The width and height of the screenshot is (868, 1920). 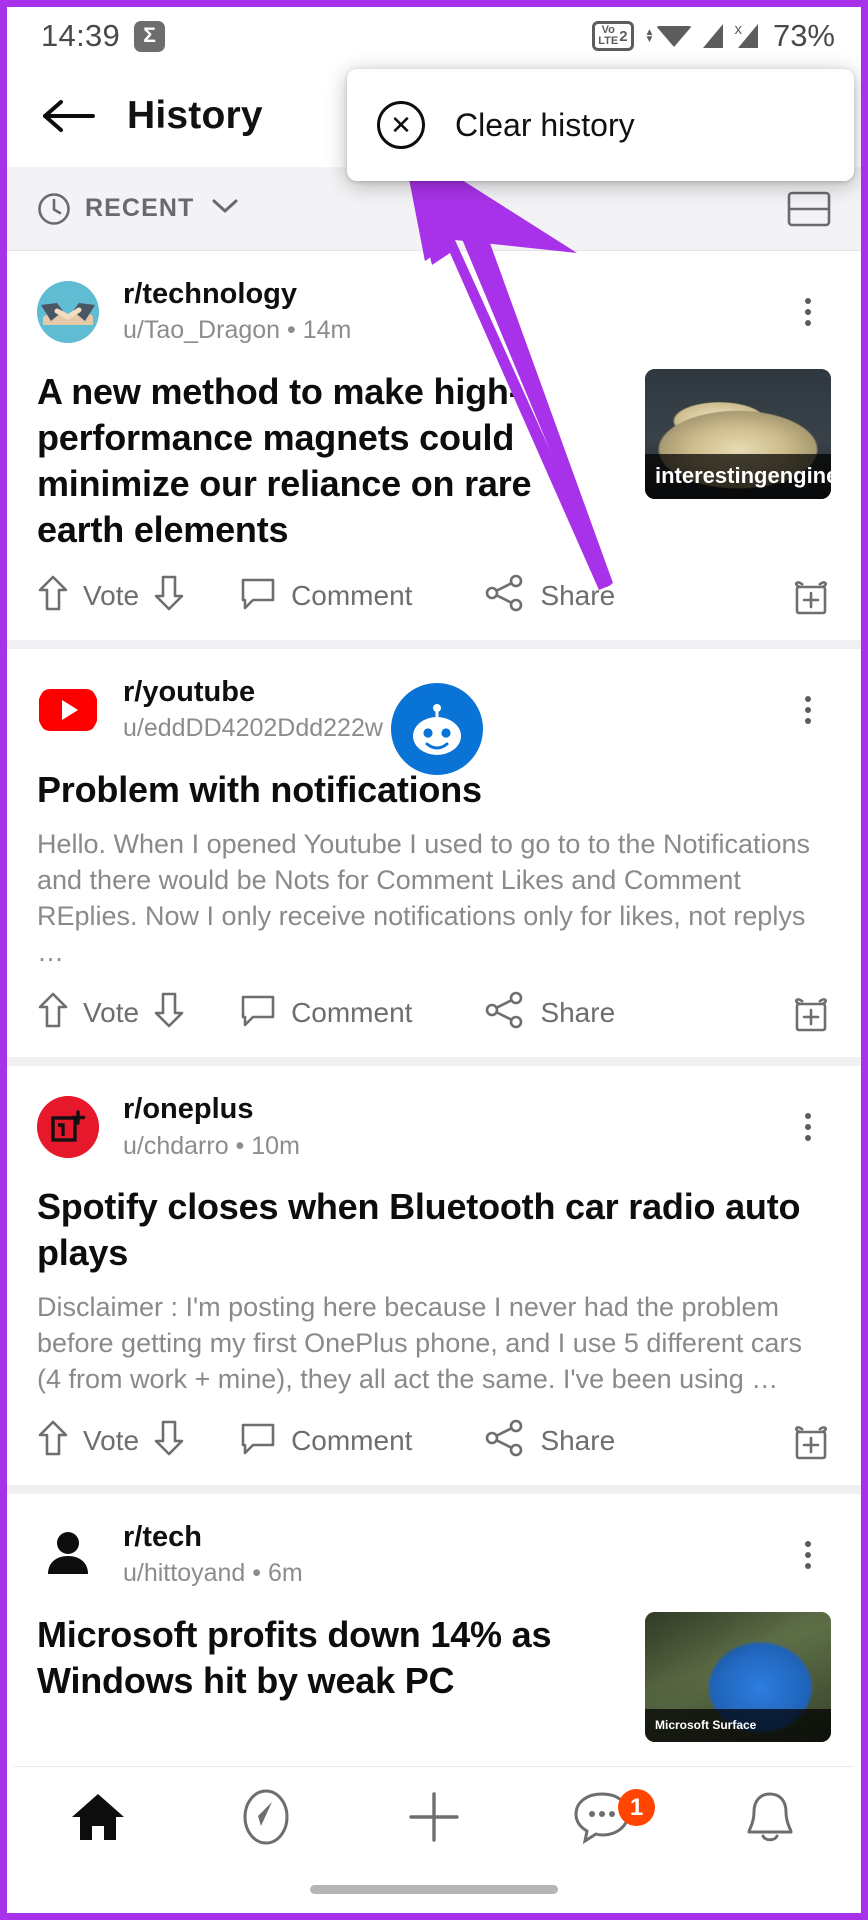 I want to click on post-header: r/tech u/hittoyand • 6m, so click(x=434, y=1555).